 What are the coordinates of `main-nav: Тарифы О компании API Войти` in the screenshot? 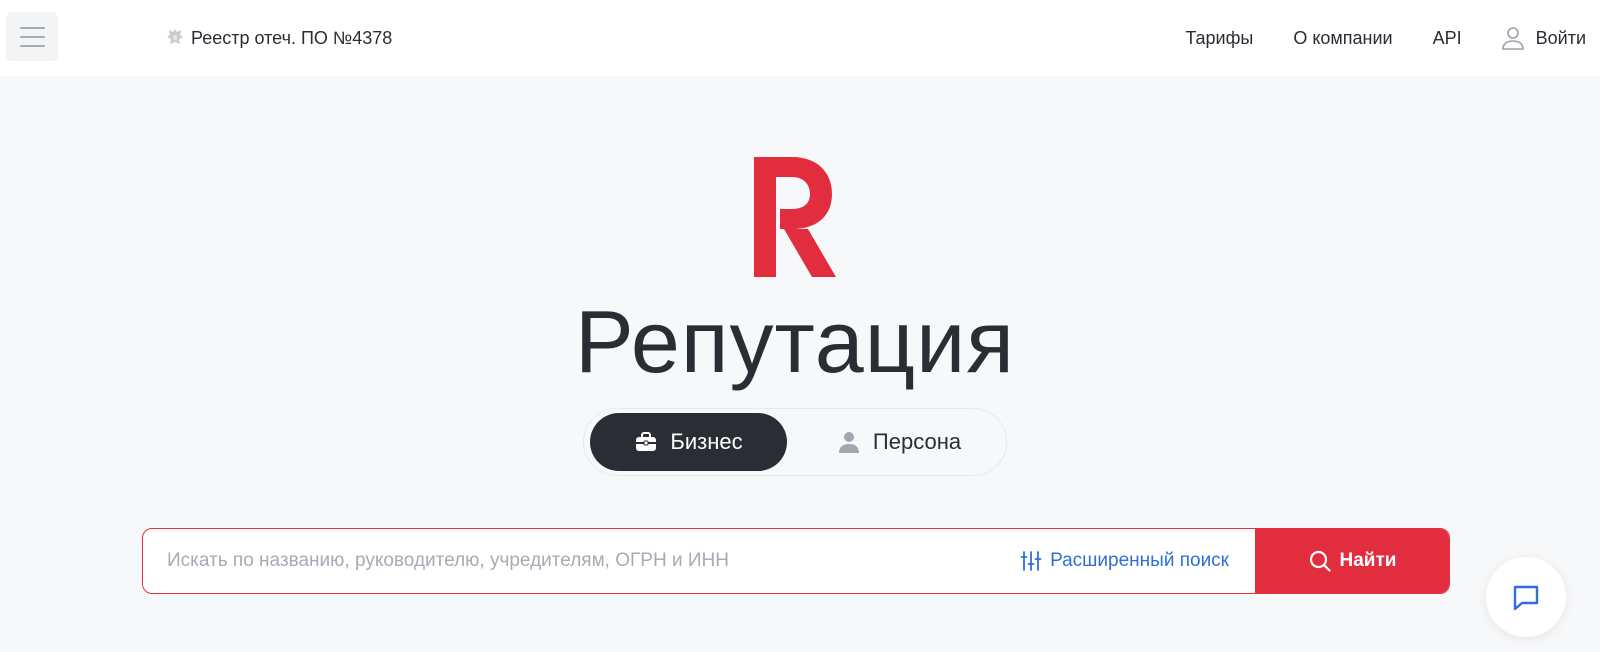 It's located at (1385, 38).